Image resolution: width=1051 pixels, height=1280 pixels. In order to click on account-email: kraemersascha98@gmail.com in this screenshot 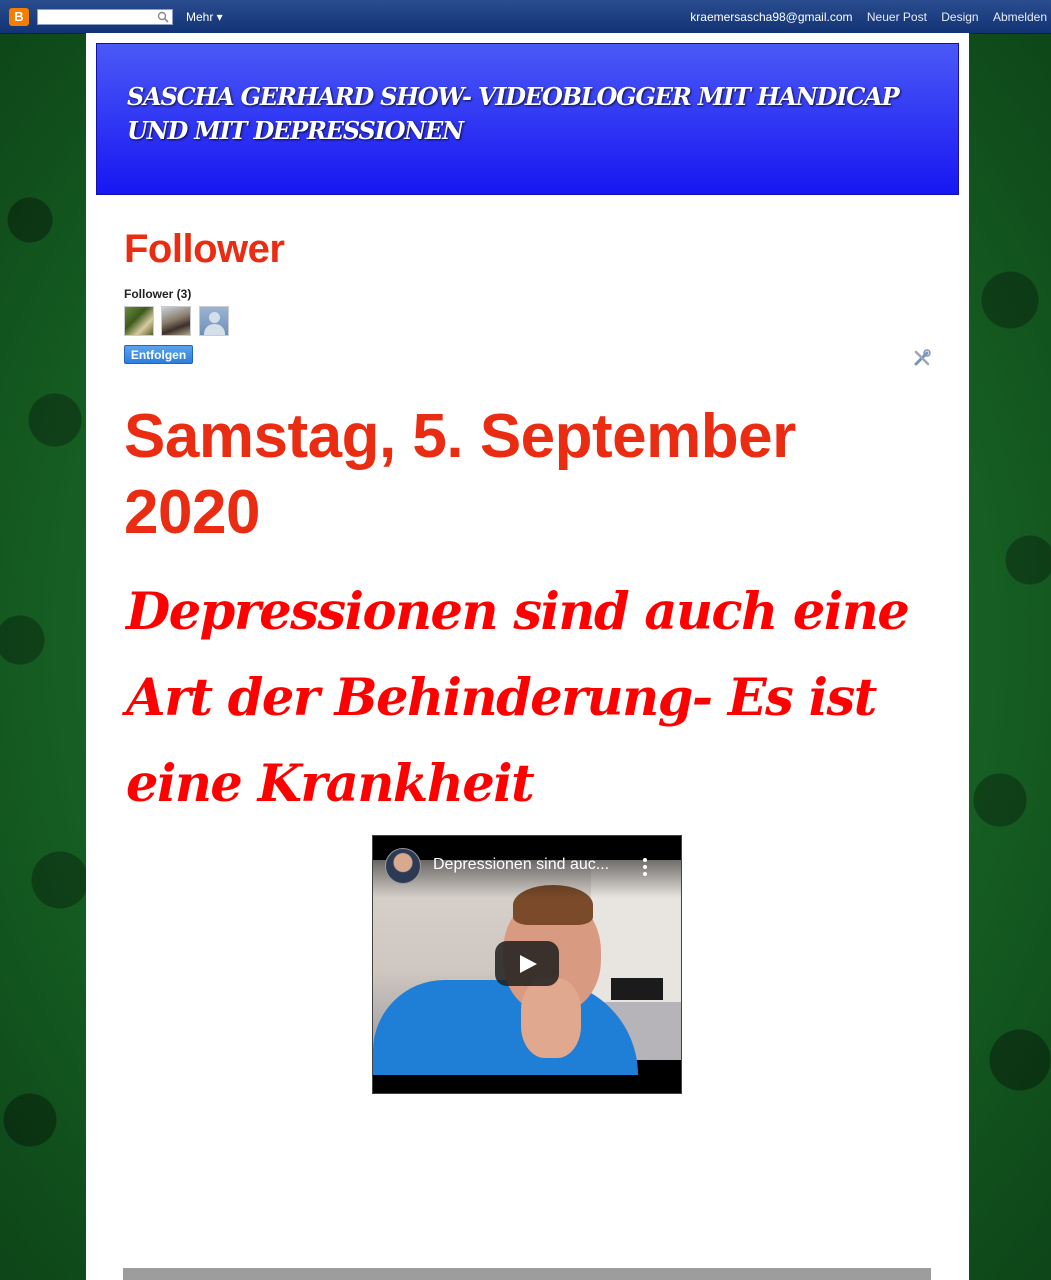, I will do `click(771, 17)`.